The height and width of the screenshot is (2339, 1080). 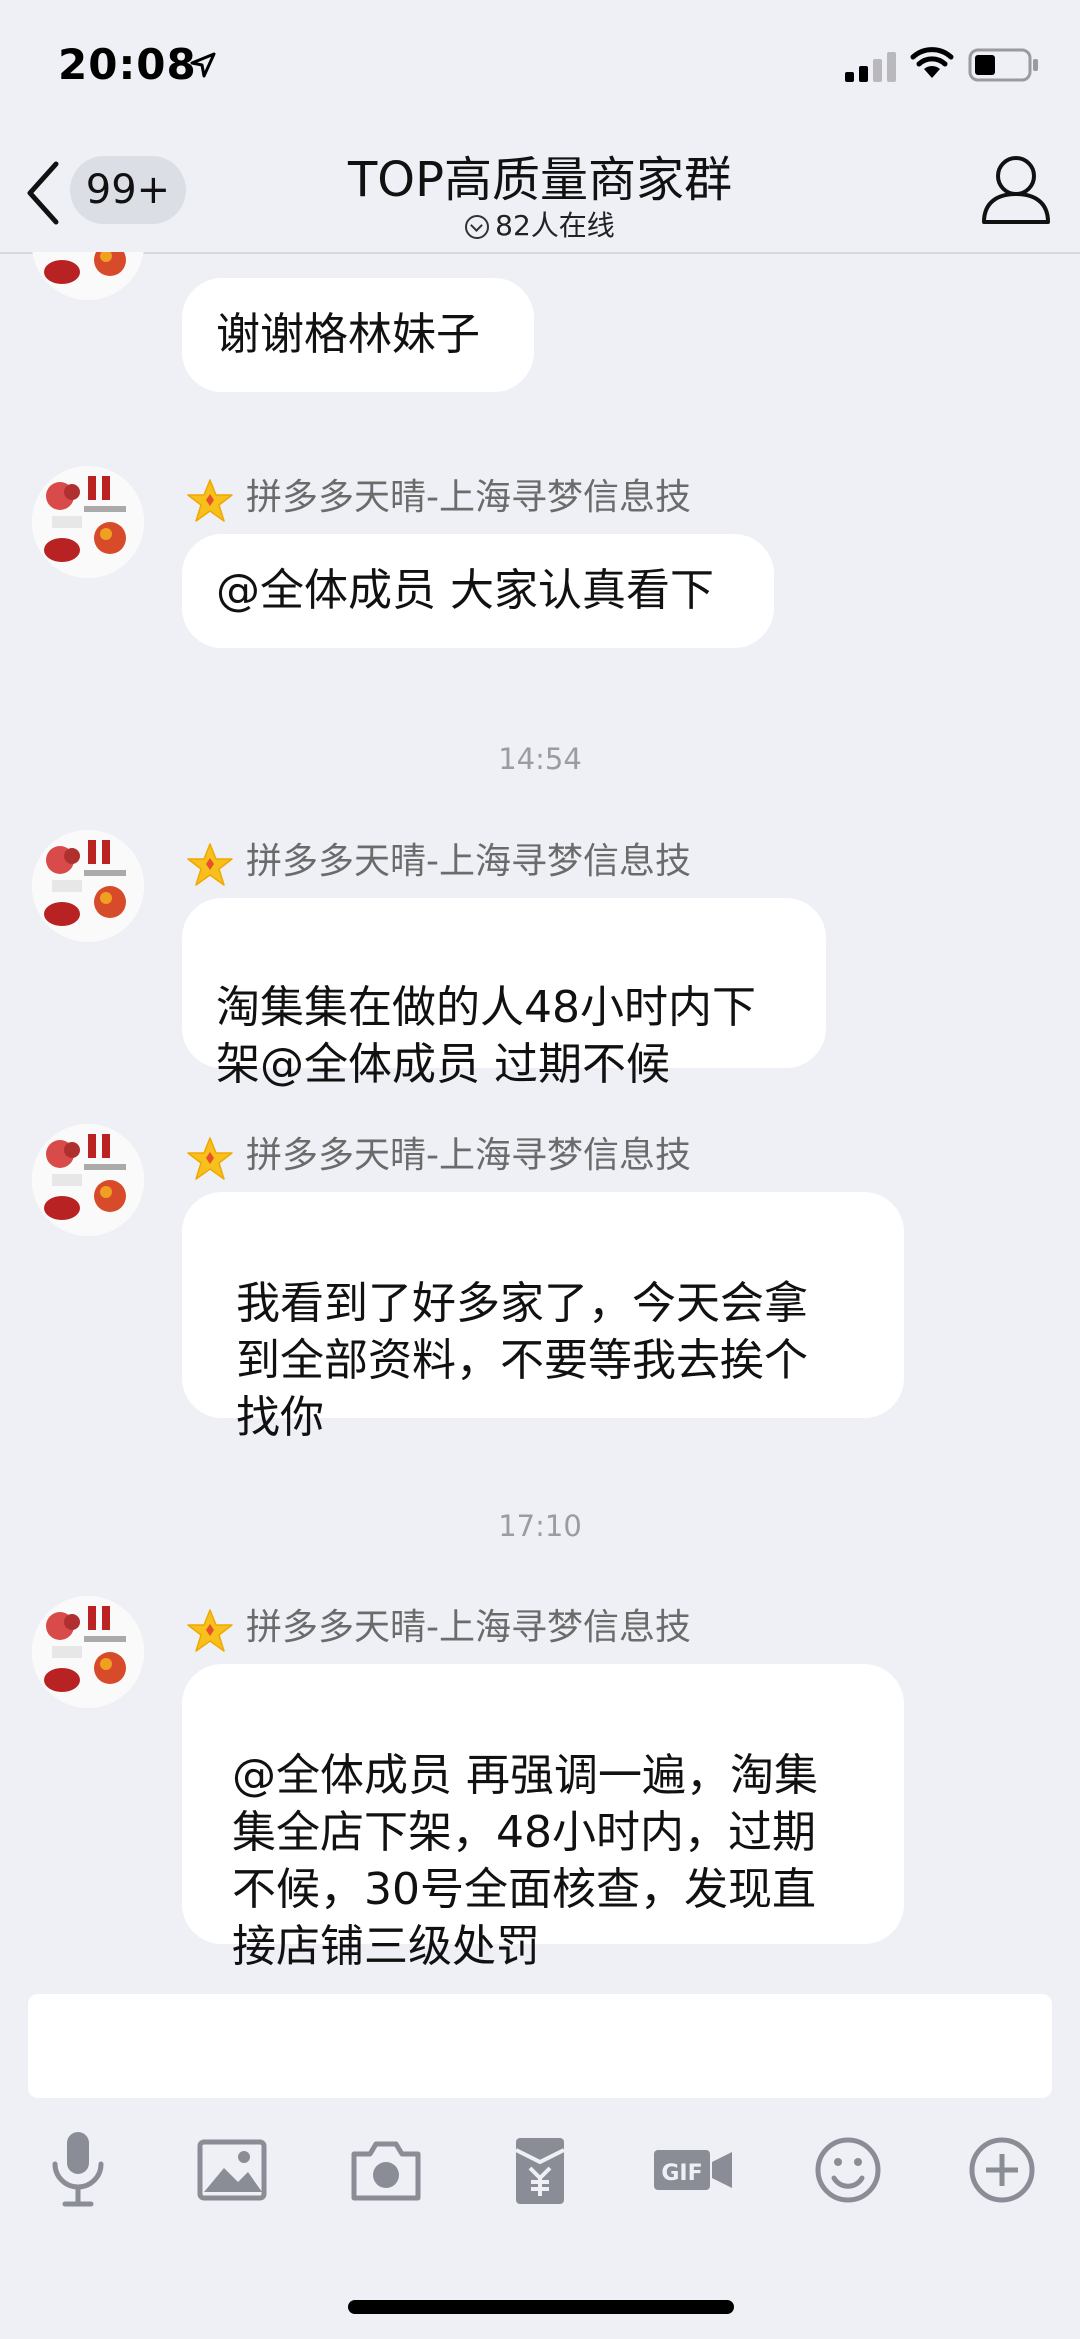 I want to click on red-packet-icon, so click(x=540, y=2170).